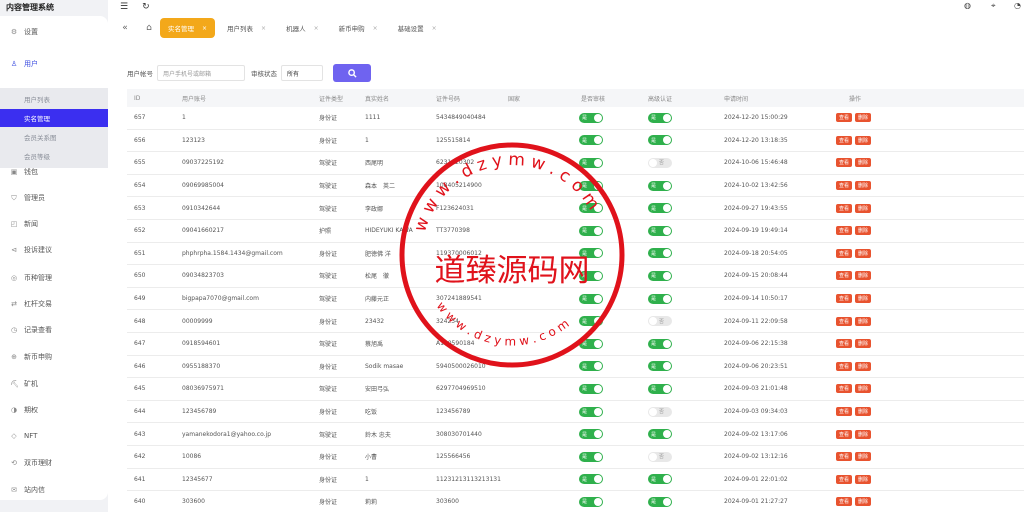 The image size is (1024, 512). I want to click on submenu-item-4: 会员等级, so click(54, 156).